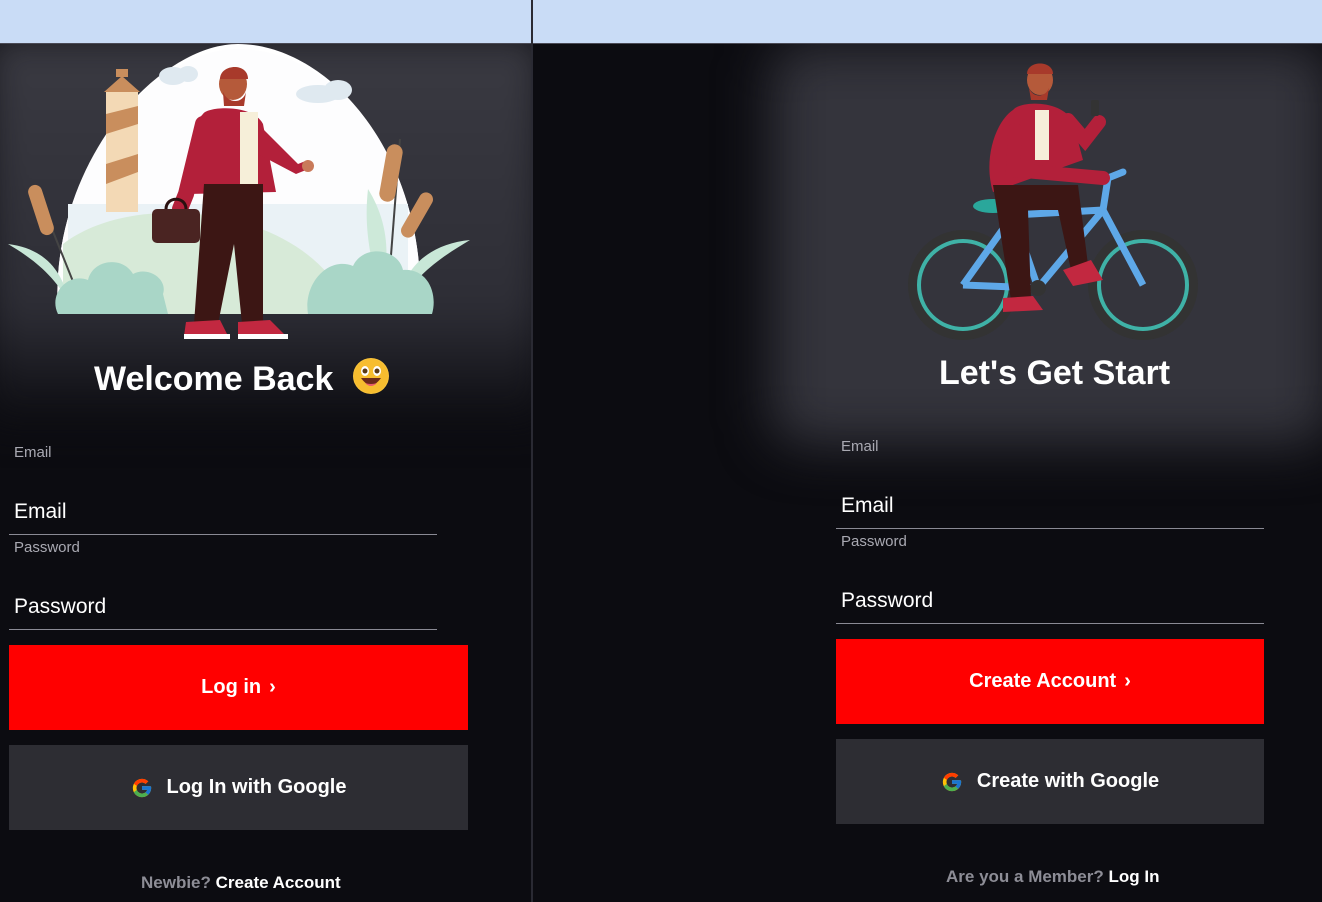 This screenshot has height=902, width=1322. I want to click on login-email-field-wrap, so click(223, 512).